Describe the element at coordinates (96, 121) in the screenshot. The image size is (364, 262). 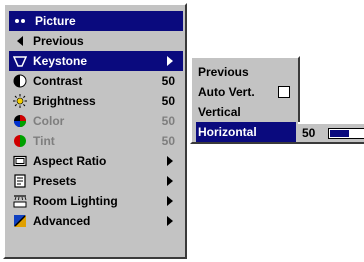
I see `menu-item-color: Color 50` at that location.